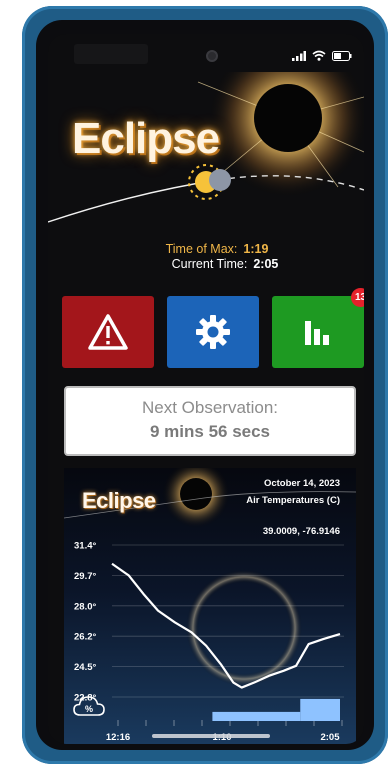  Describe the element at coordinates (293, 500) in the screenshot. I see `chart-subtitle: Air Temperatures (C)` at that location.